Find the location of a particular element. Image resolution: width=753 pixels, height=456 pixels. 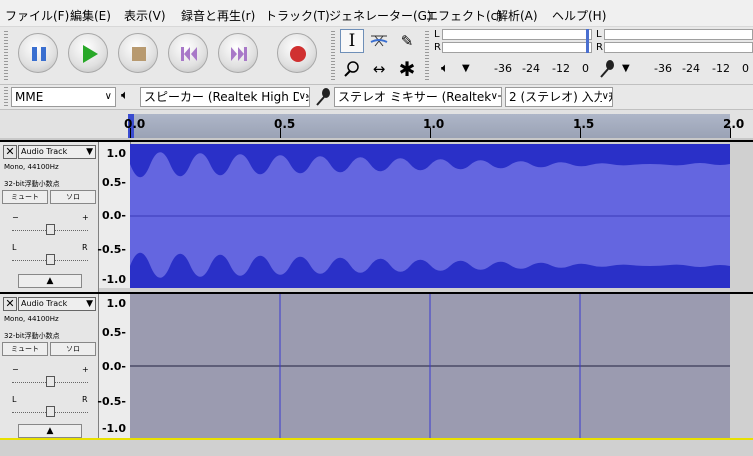

input-device-value: ステレオ ミキサー (Realtek Hig is located at coordinates (420, 97).